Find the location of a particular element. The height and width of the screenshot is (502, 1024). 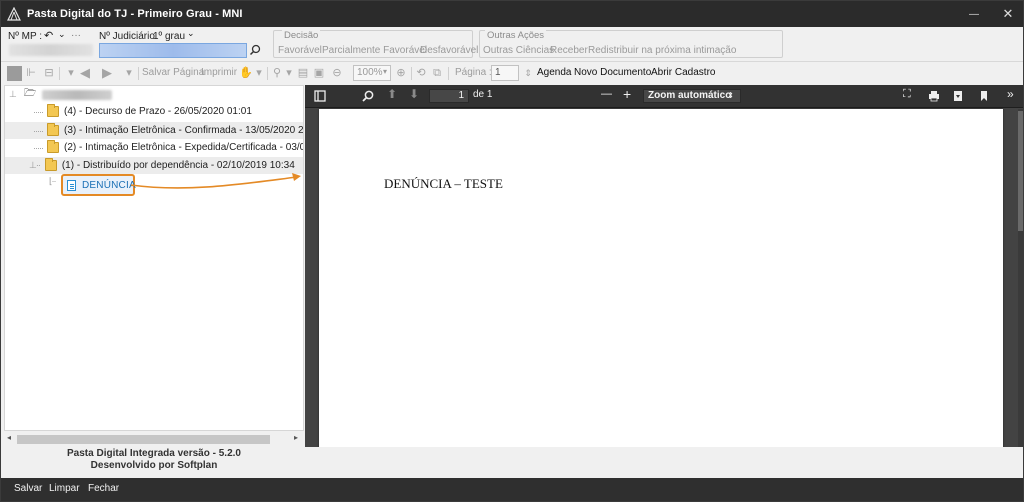

download-icon is located at coordinates (958, 96).